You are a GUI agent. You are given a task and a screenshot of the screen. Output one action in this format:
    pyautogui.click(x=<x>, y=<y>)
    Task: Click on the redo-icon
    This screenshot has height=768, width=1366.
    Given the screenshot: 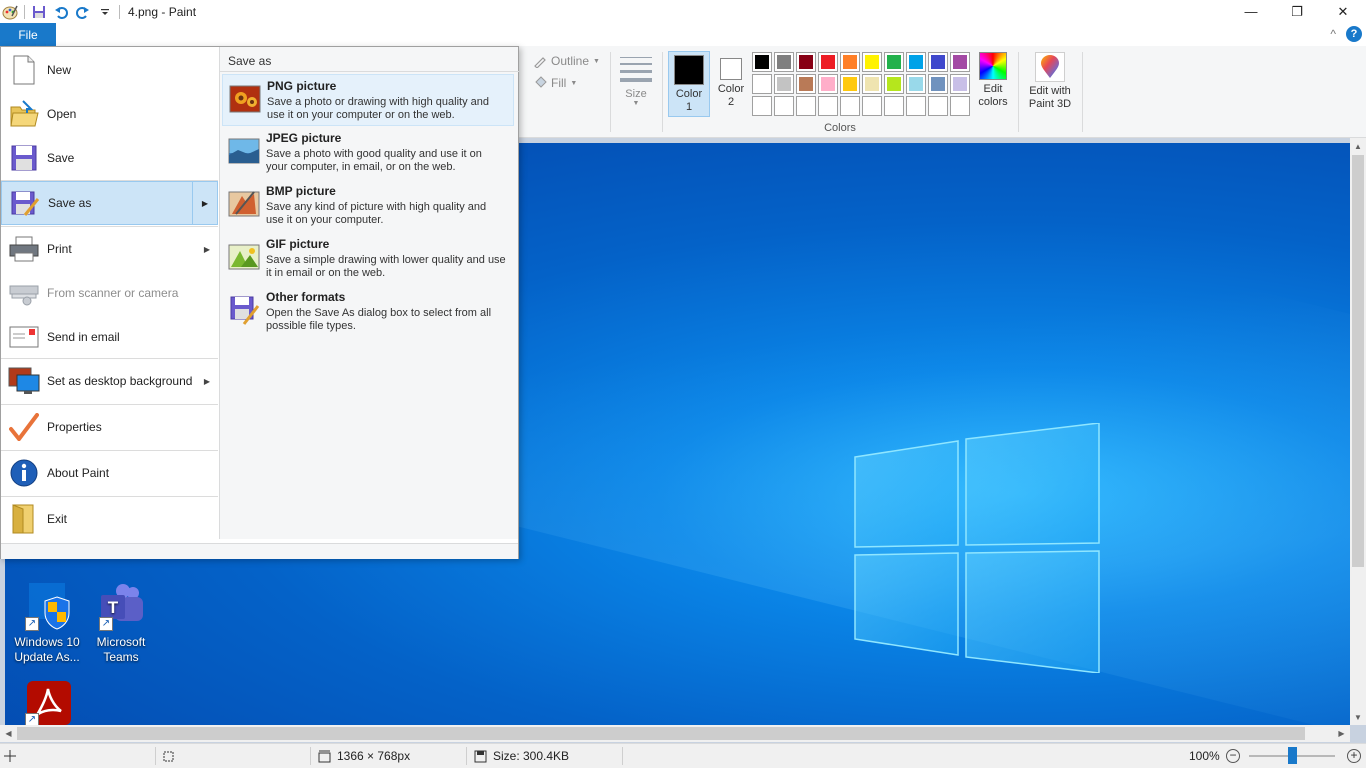 What is the action you would take?
    pyautogui.click(x=83, y=12)
    